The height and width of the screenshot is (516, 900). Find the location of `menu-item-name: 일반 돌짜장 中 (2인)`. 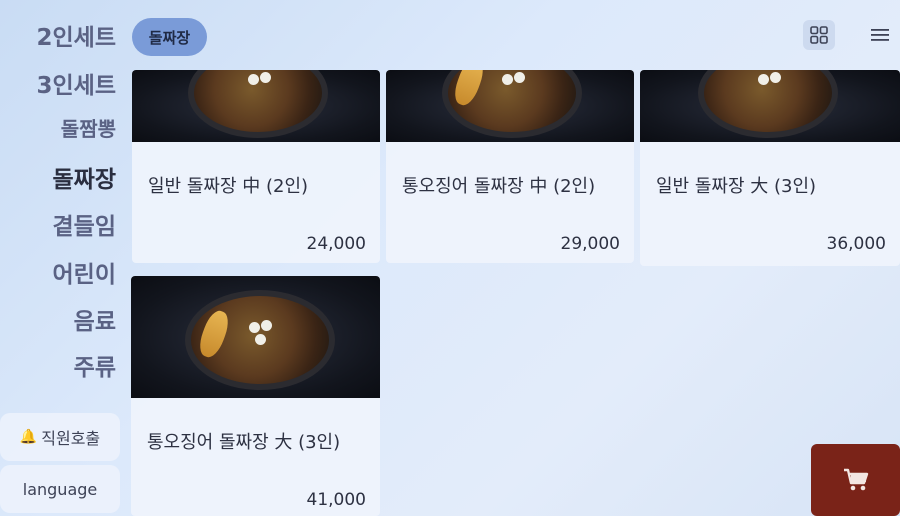

menu-item-name: 일반 돌짜장 中 (2인) is located at coordinates (228, 186).